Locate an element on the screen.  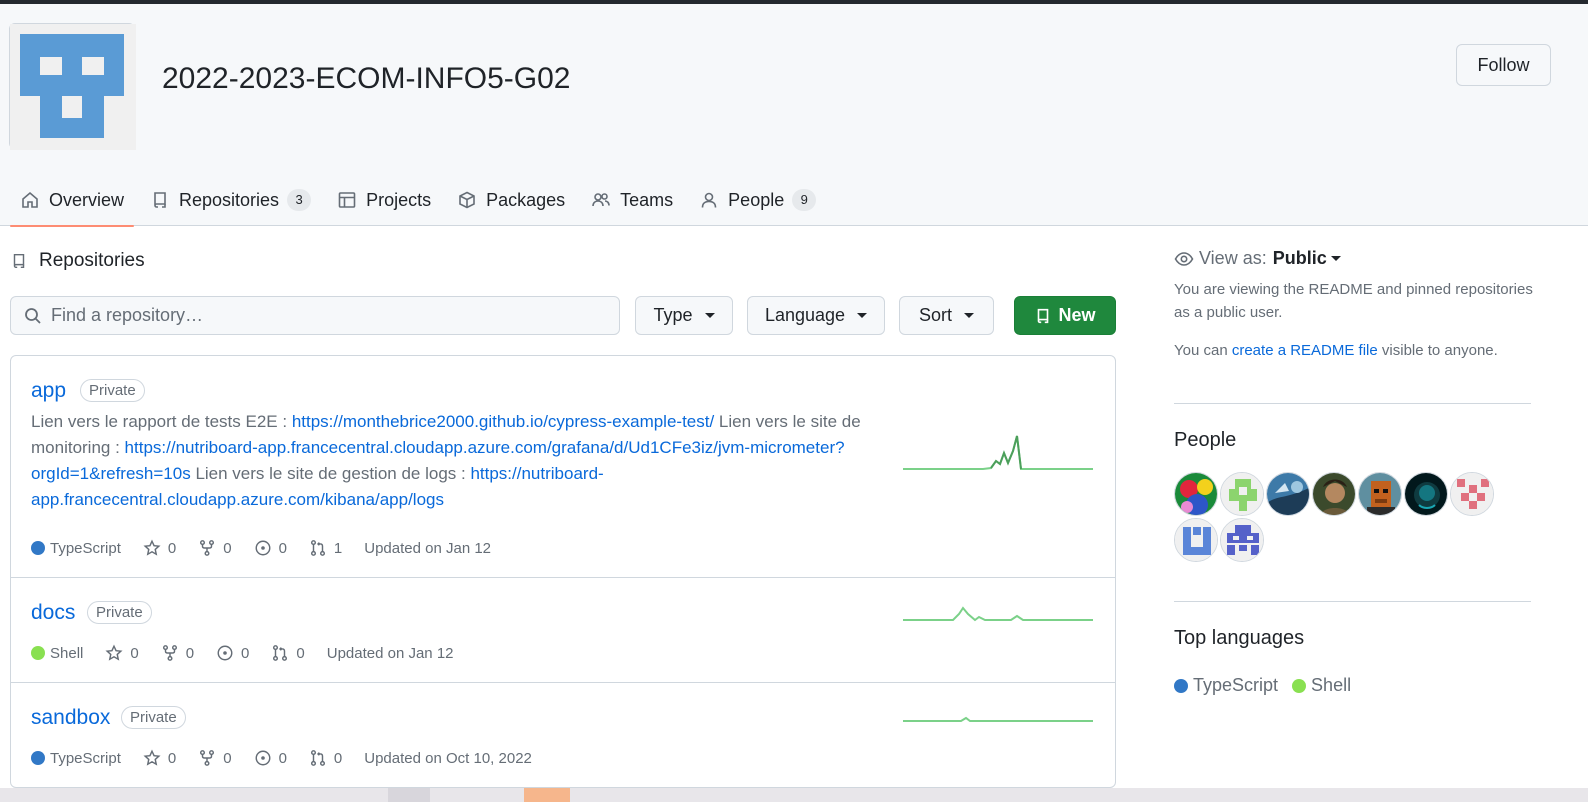
tab-repositories-label: Repositories is located at coordinates (229, 199).